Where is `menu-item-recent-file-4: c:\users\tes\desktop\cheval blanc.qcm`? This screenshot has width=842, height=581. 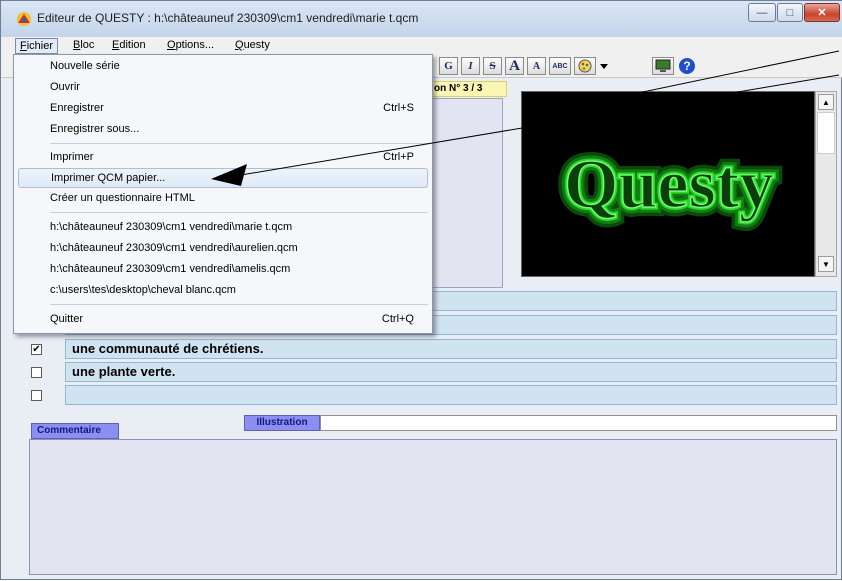 menu-item-recent-file-4: c:\users\tes\desktop\cheval blanc.qcm is located at coordinates (223, 291).